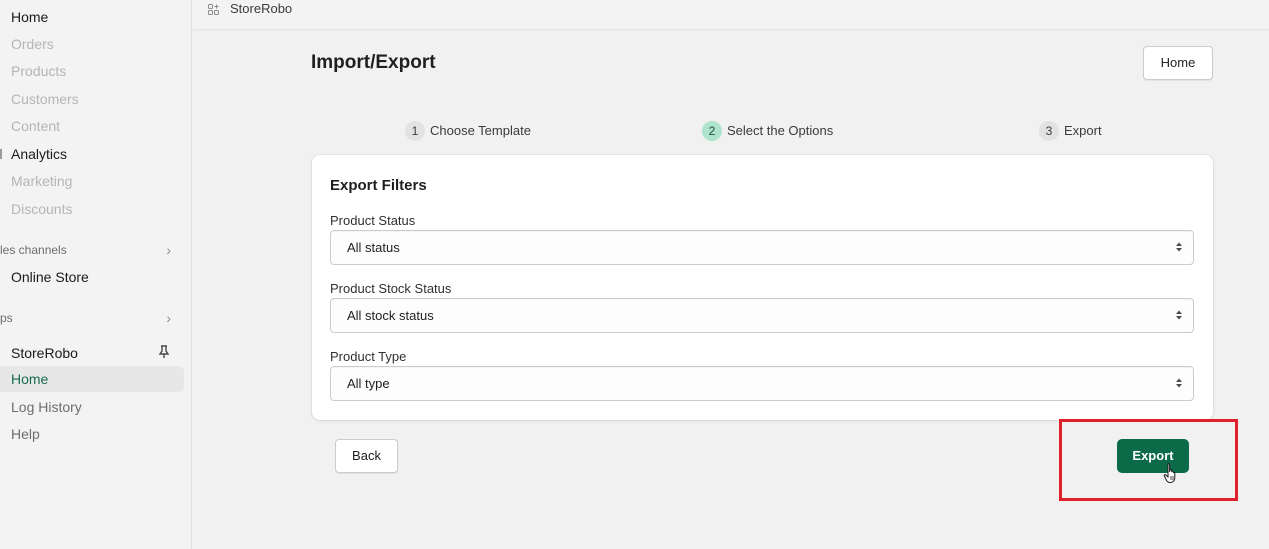 This screenshot has height=549, width=1269. I want to click on sidebar-item-label: Discounts, so click(42, 209).